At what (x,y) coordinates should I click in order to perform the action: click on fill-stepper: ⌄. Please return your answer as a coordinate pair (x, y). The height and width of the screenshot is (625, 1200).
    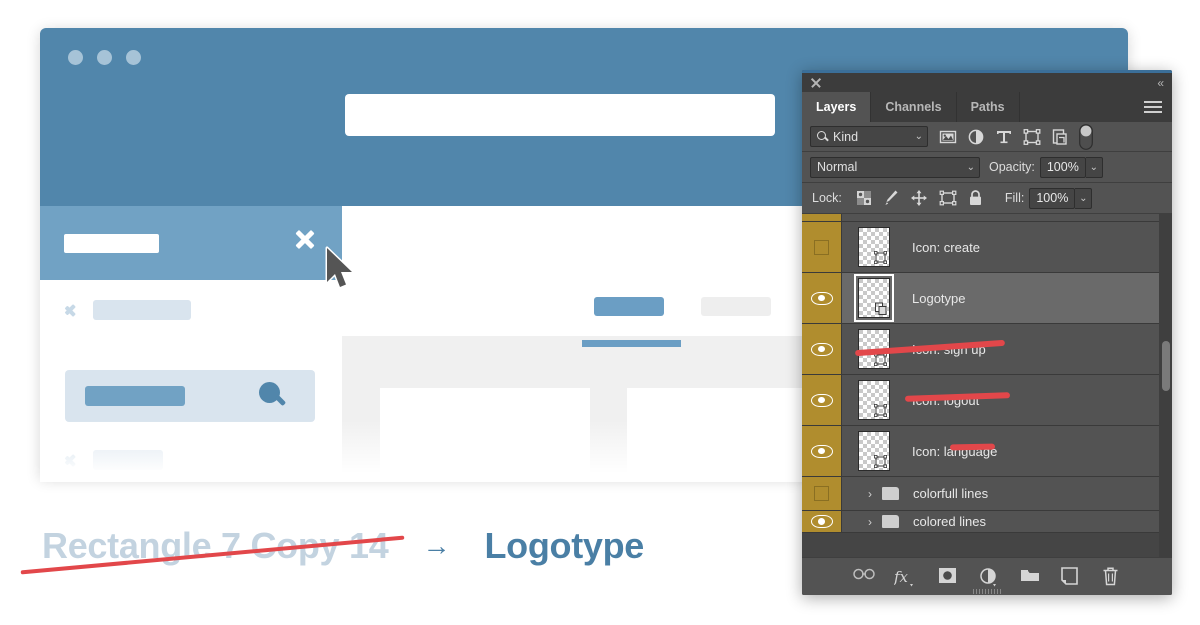
    Looking at the image, I should click on (1084, 198).